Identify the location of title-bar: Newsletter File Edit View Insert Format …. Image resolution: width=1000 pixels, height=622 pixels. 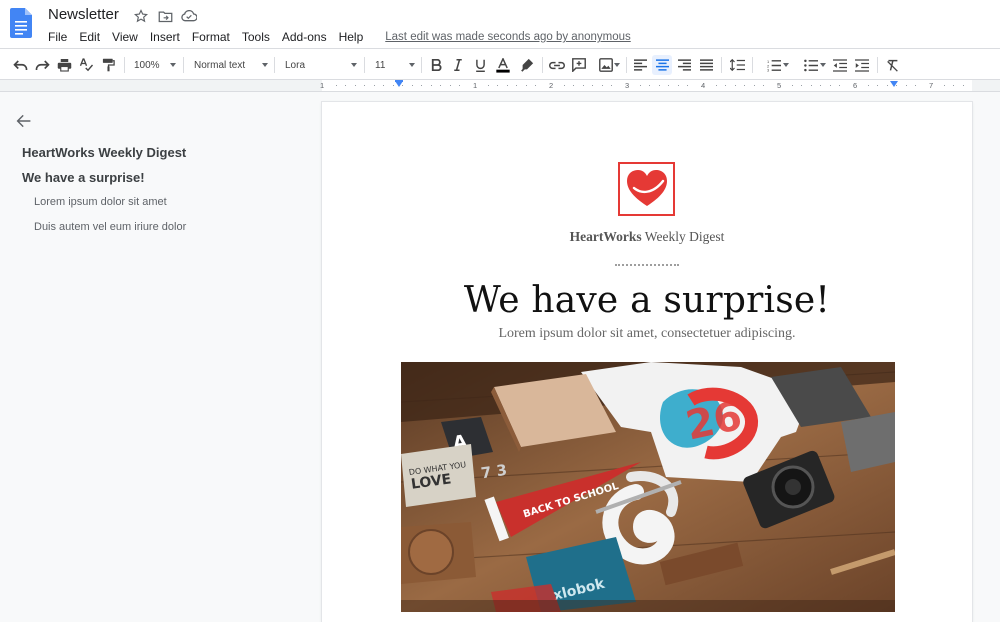
(500, 24).